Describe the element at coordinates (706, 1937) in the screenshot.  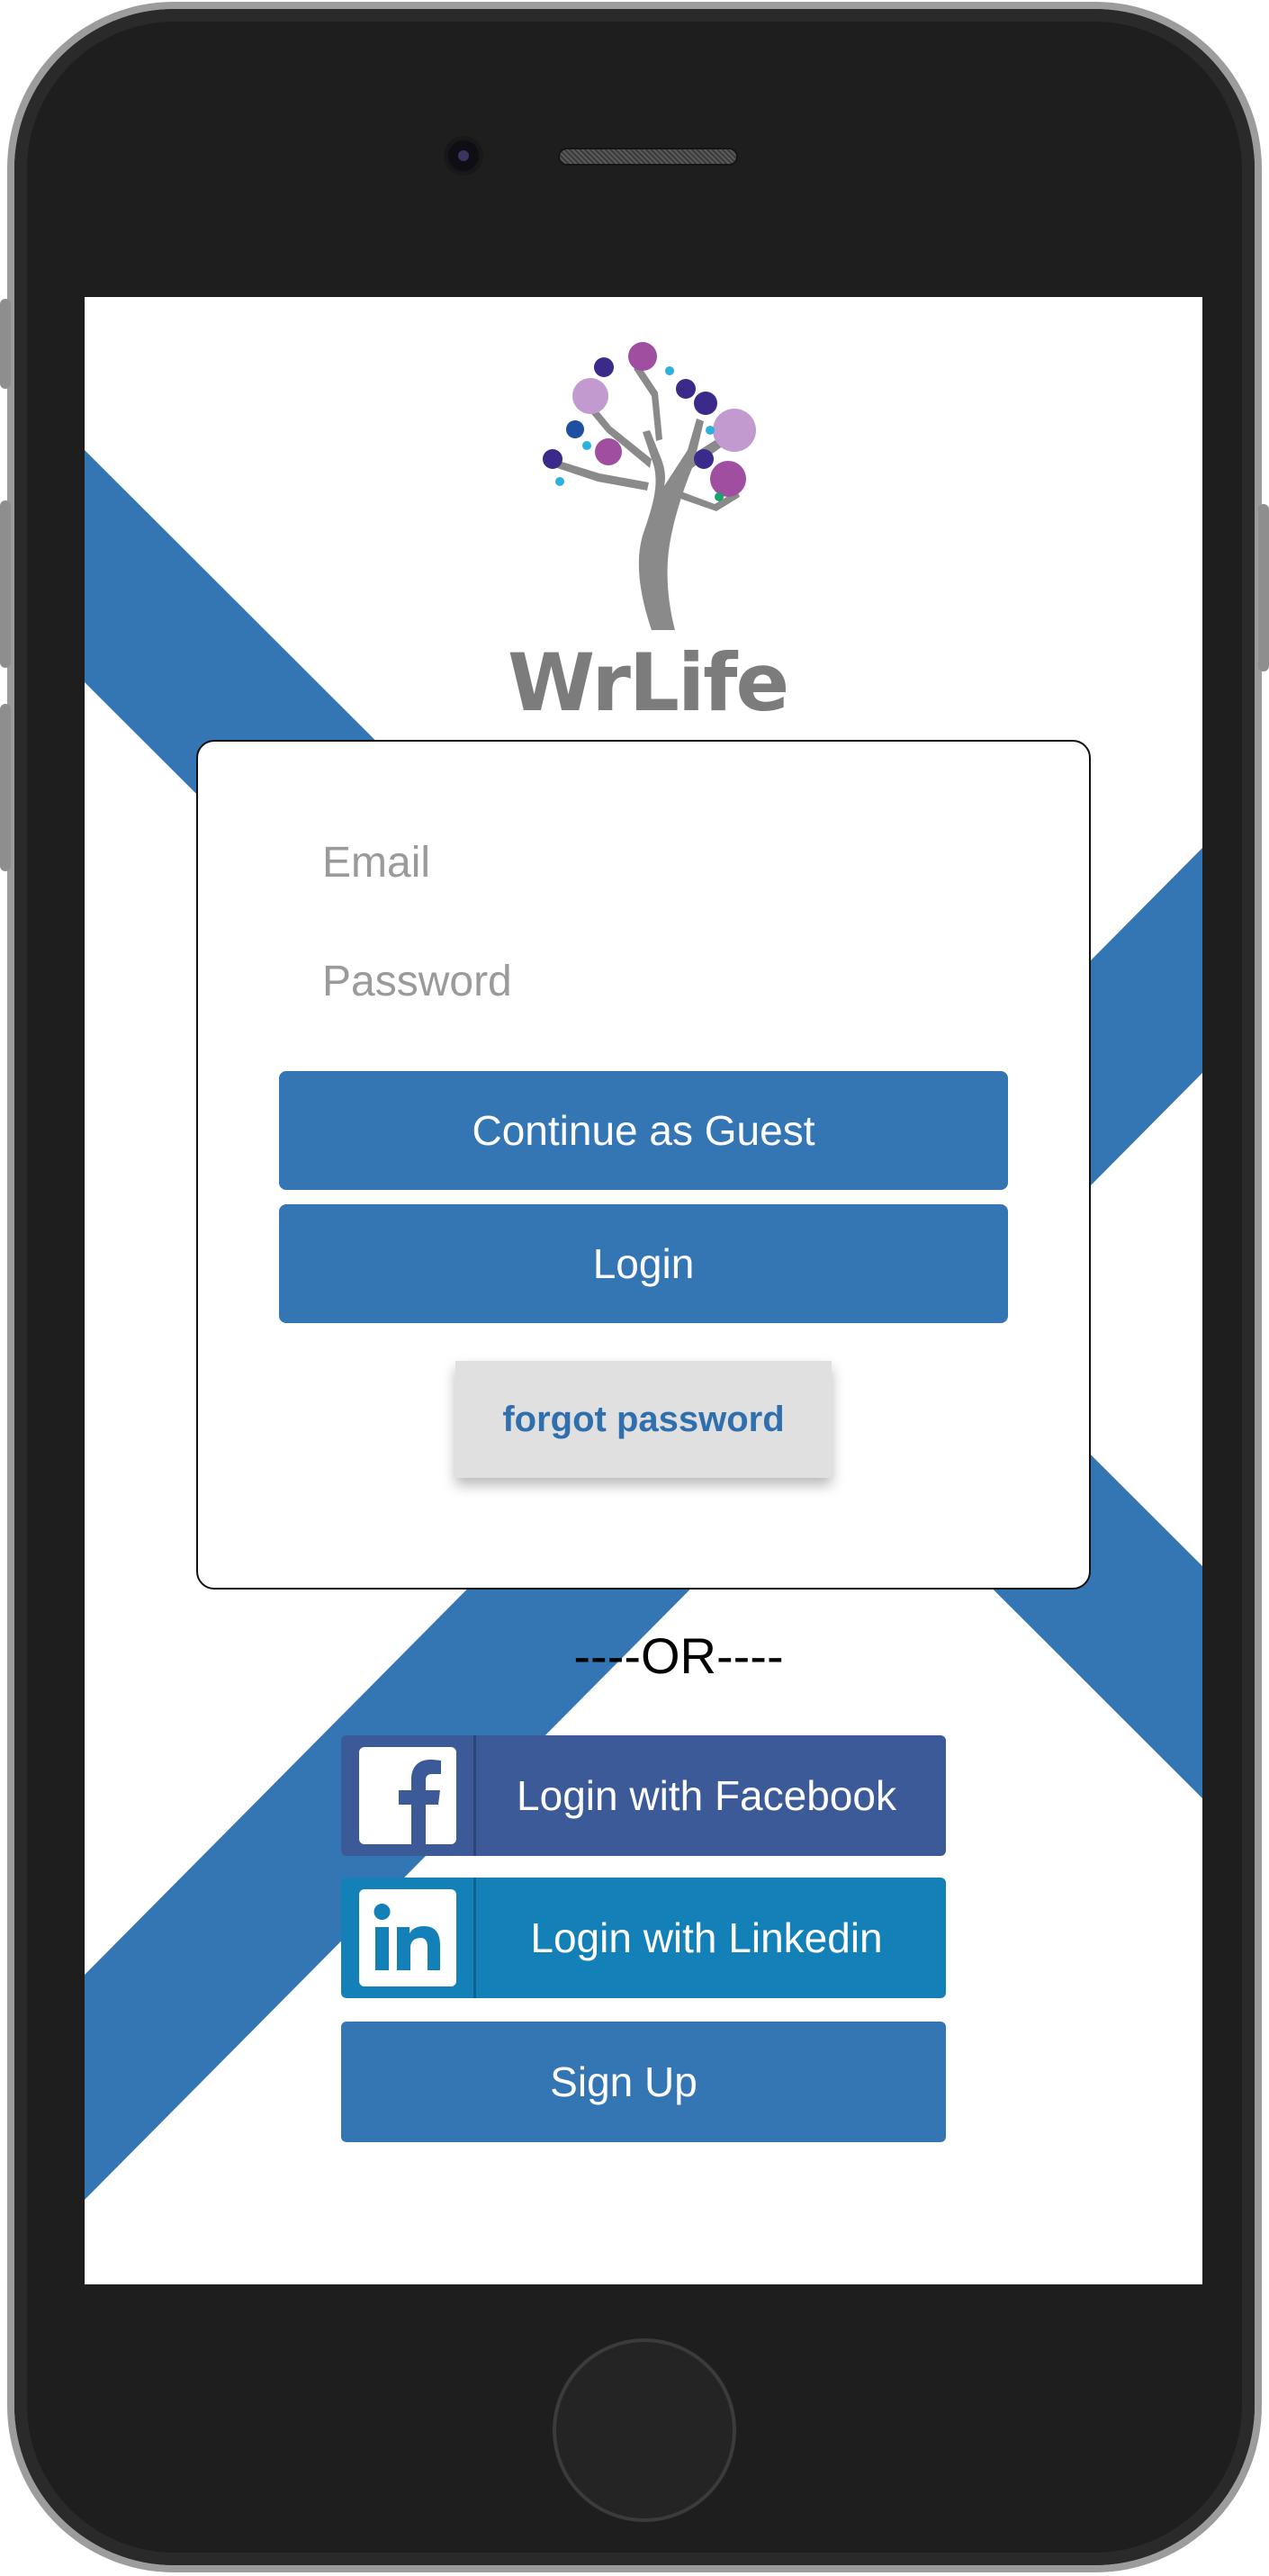
I see `linkedin-button-label: Login with Linkedin` at that location.